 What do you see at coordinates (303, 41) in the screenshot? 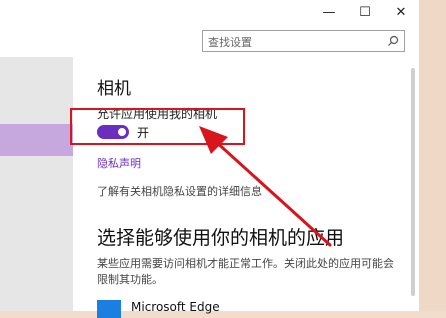
I see `search-input: 查找设置` at bounding box center [303, 41].